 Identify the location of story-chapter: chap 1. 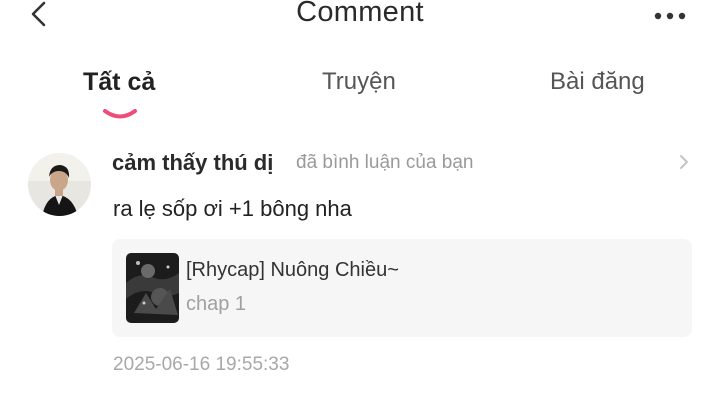
(216, 304).